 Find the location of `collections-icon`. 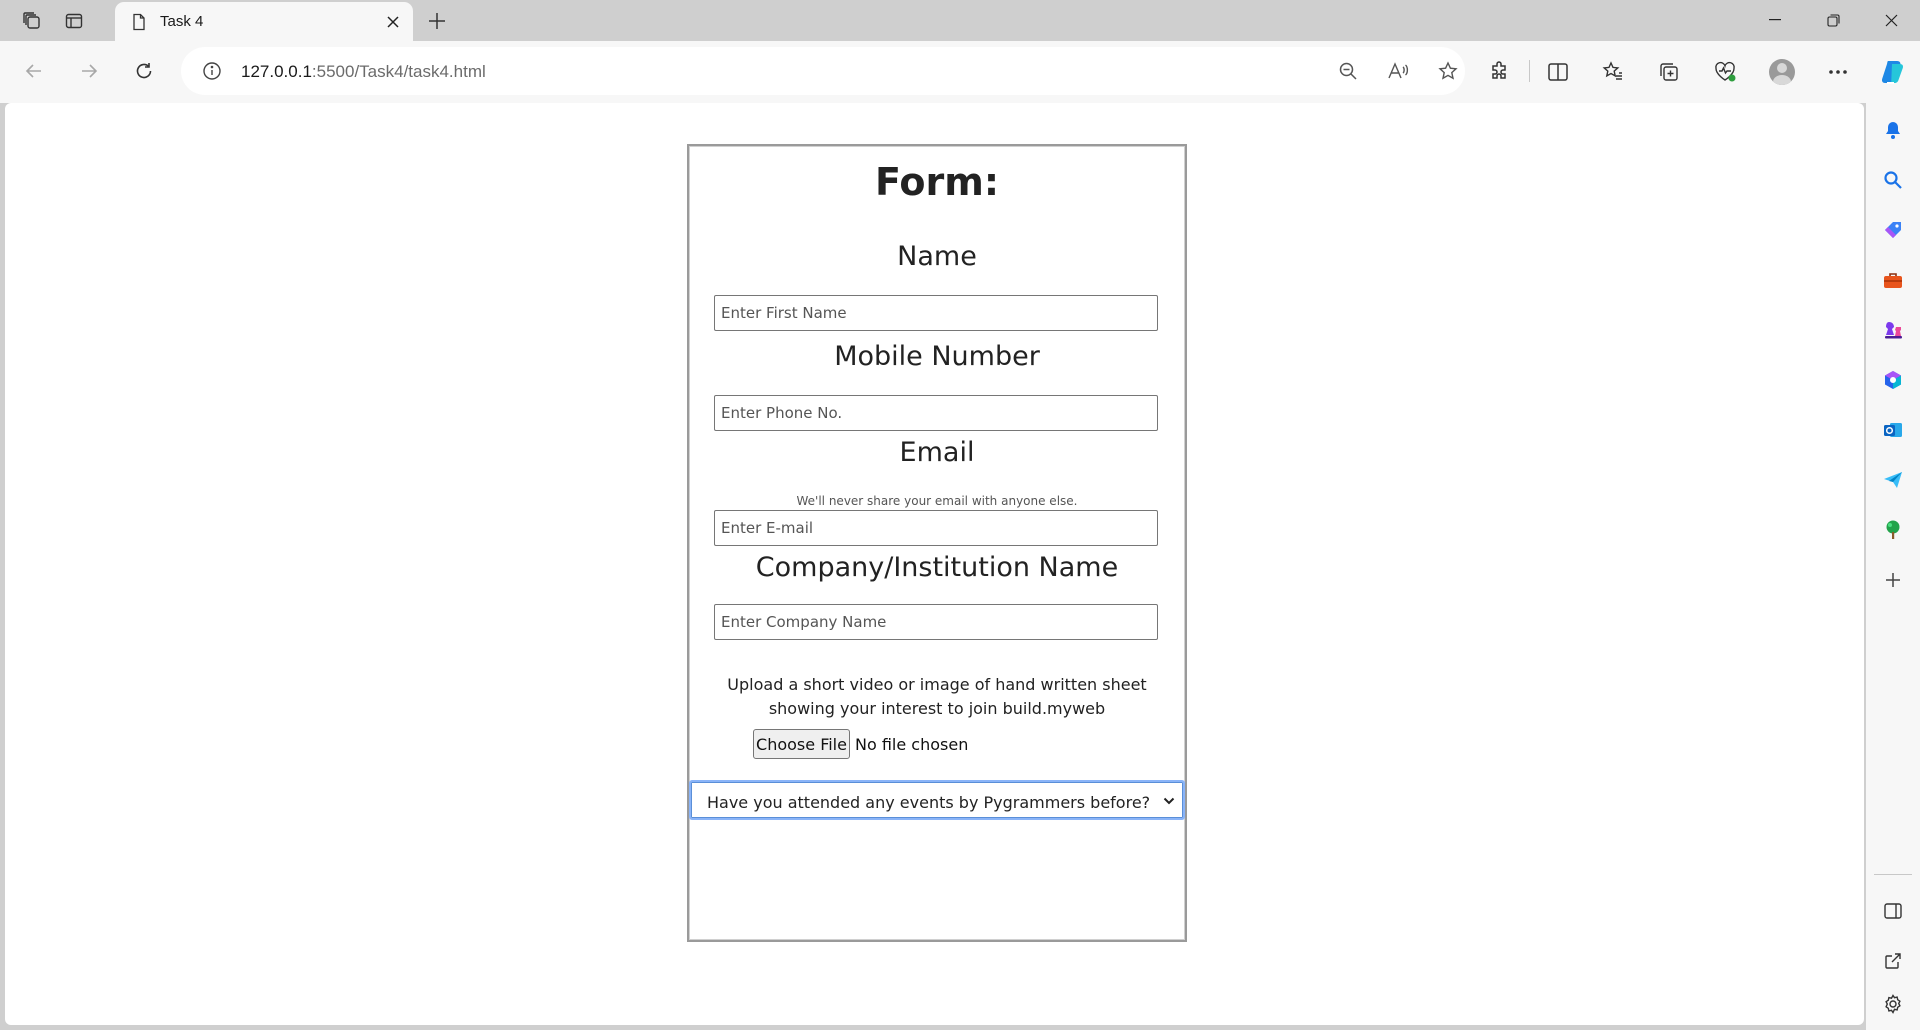

collections-icon is located at coordinates (1669, 72).